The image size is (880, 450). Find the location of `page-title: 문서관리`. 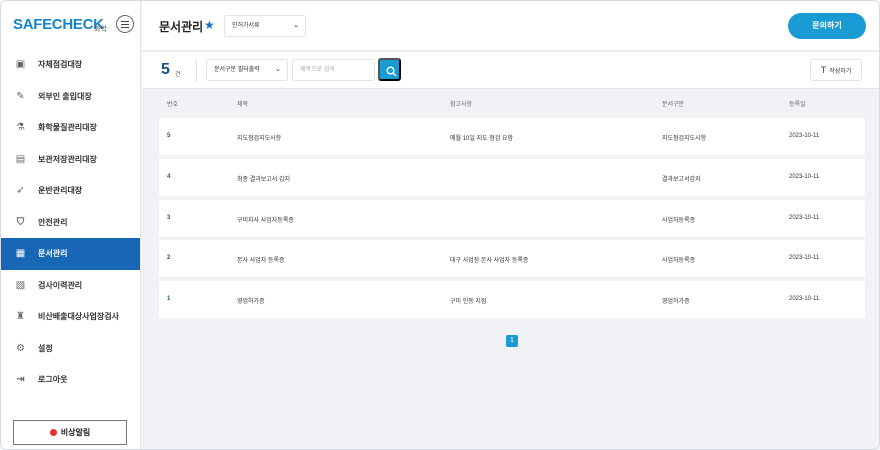

page-title: 문서관리 is located at coordinates (181, 27).